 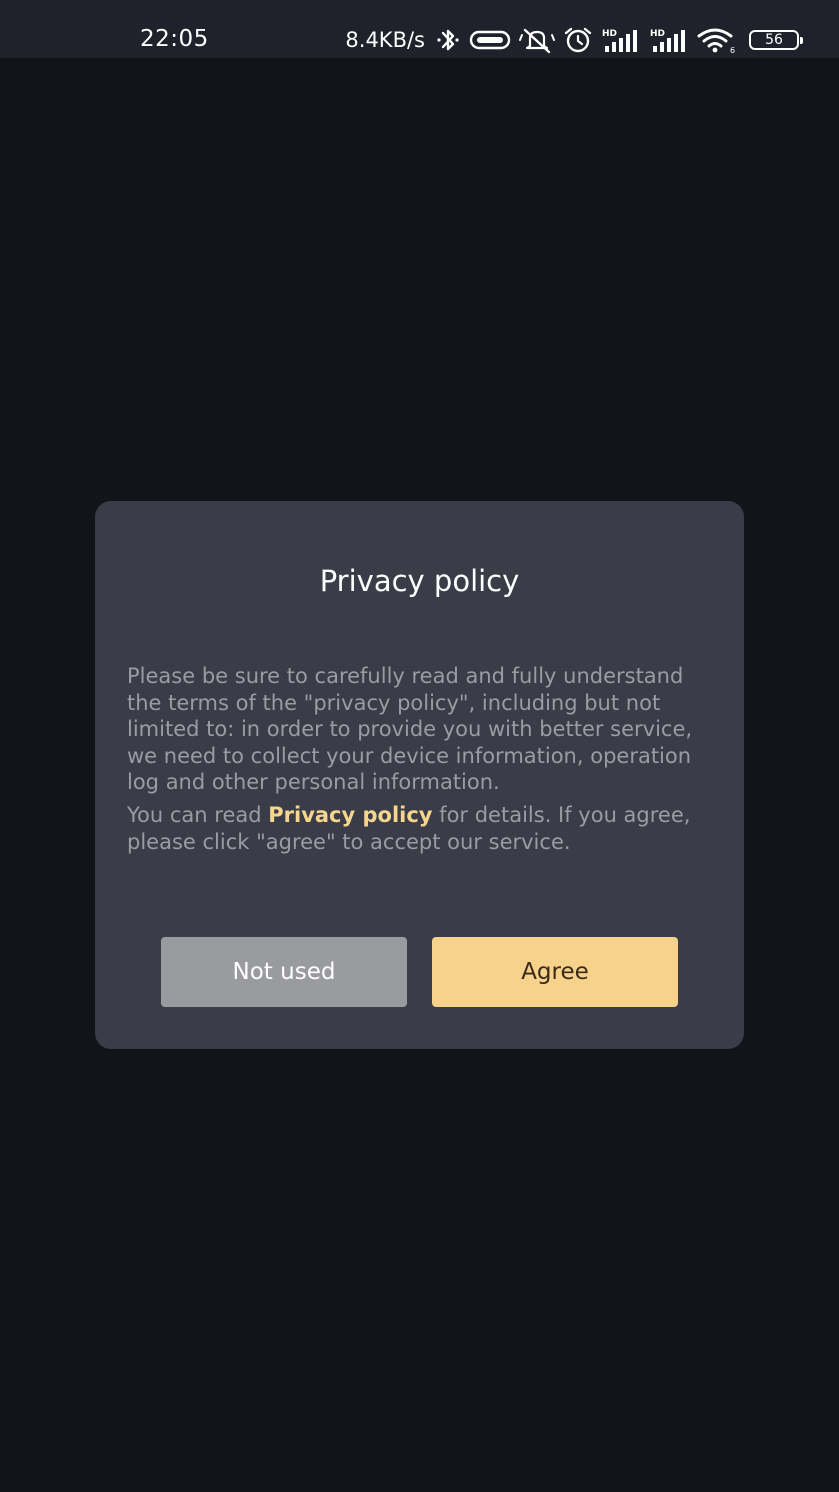 What do you see at coordinates (284, 972) in the screenshot?
I see `not-used-button: Not used` at bounding box center [284, 972].